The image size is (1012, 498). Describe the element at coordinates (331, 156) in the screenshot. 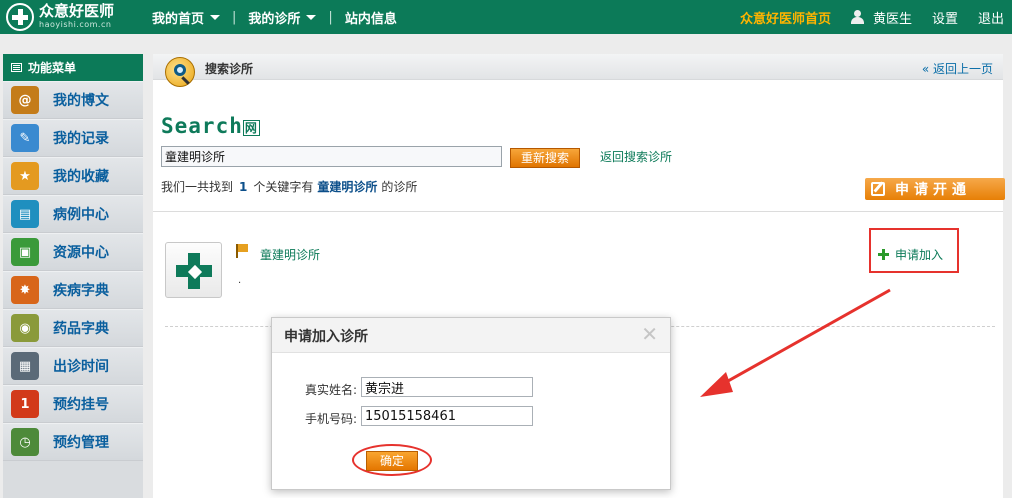

I see `search-input` at that location.